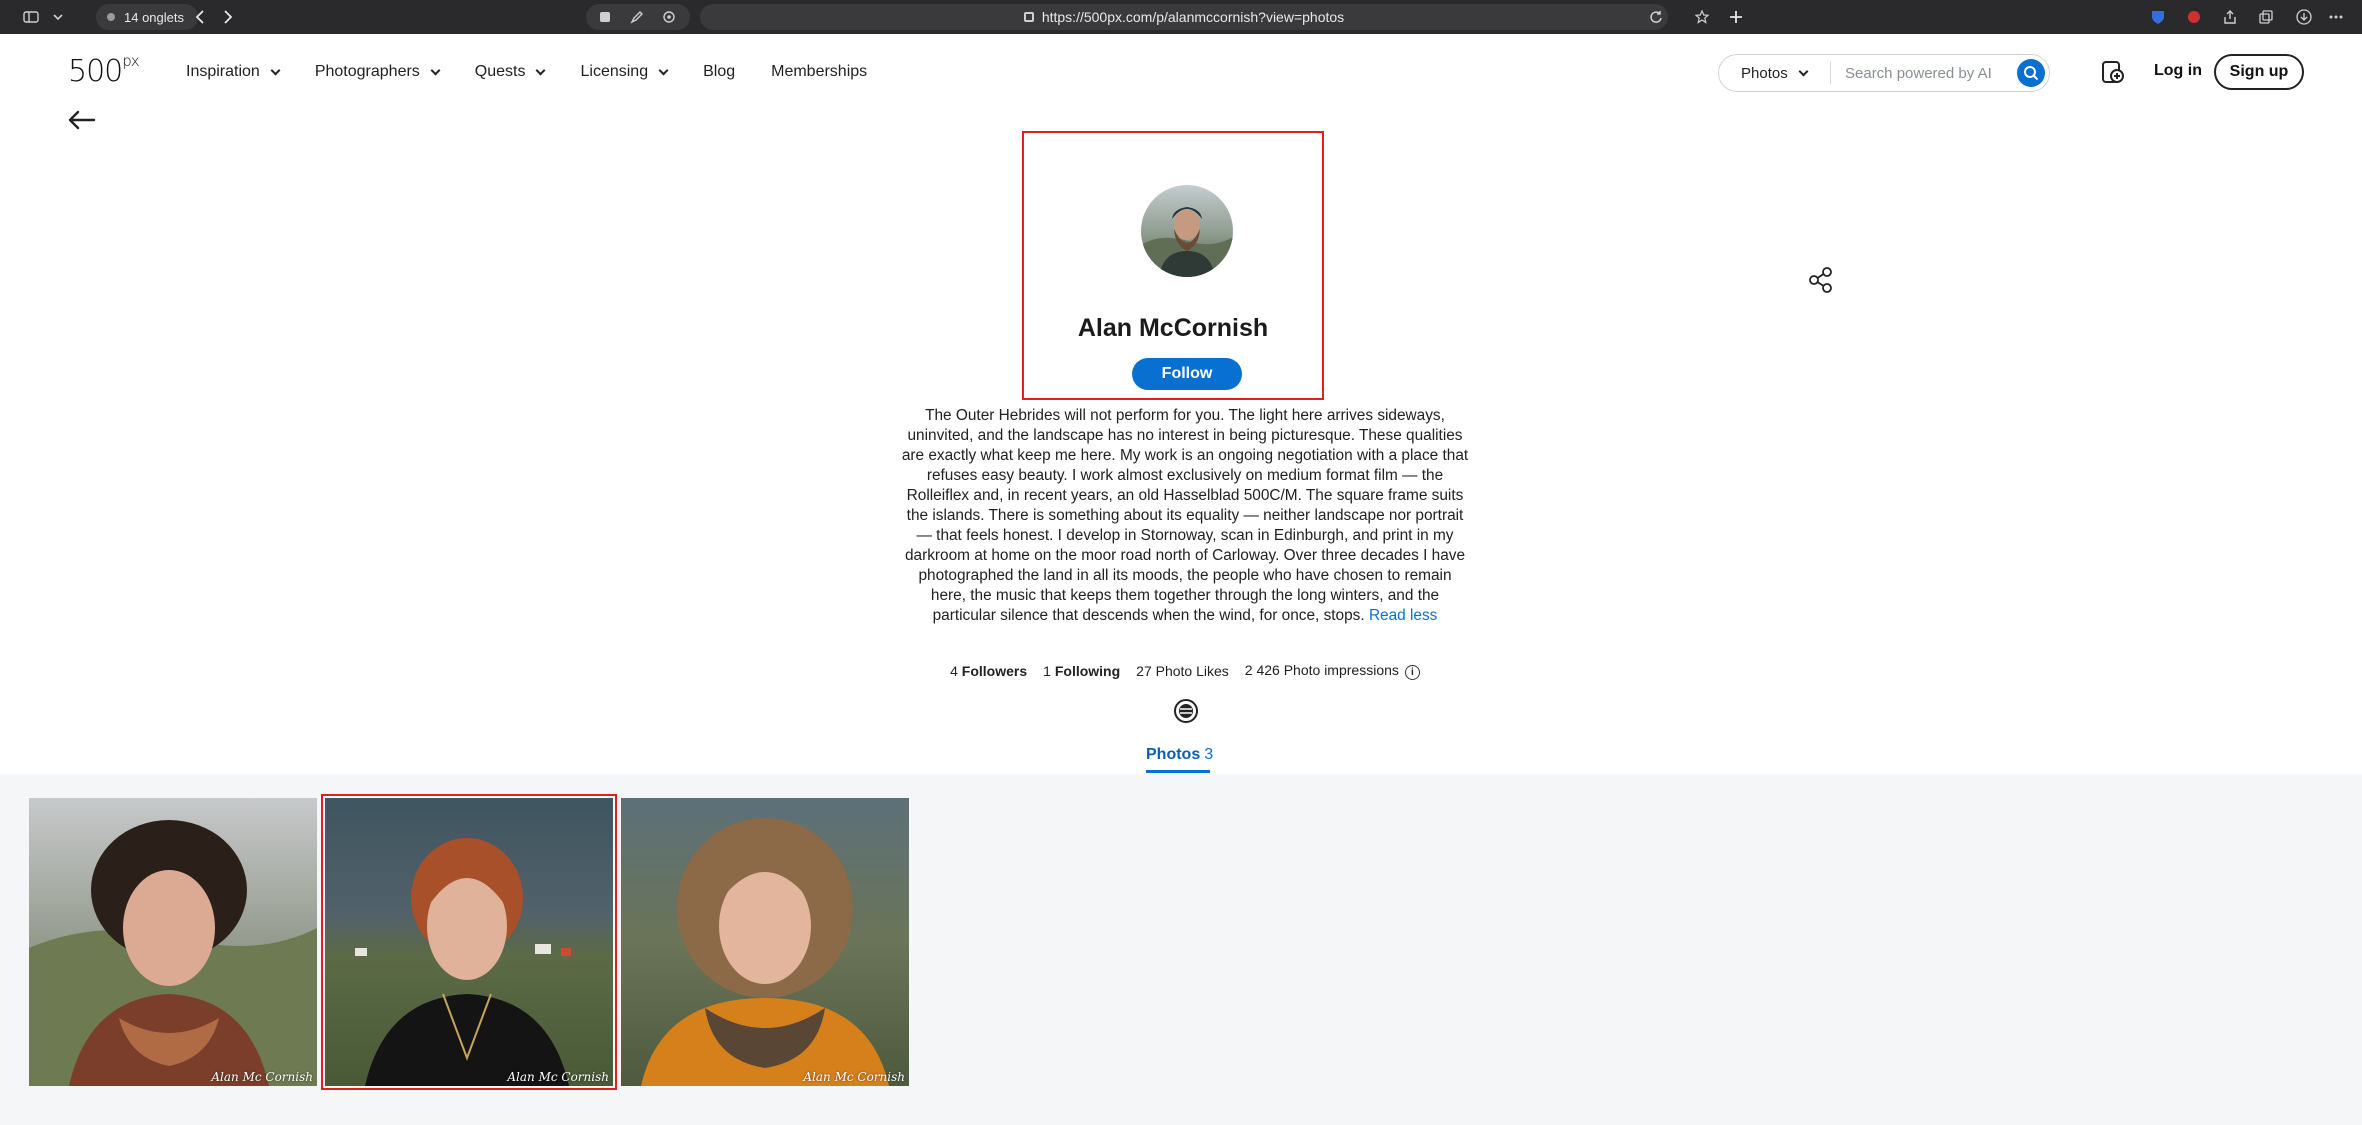 The image size is (2362, 1125). I want to click on photo-thumbnail-3: Alan Mc Cornish, so click(765, 942).